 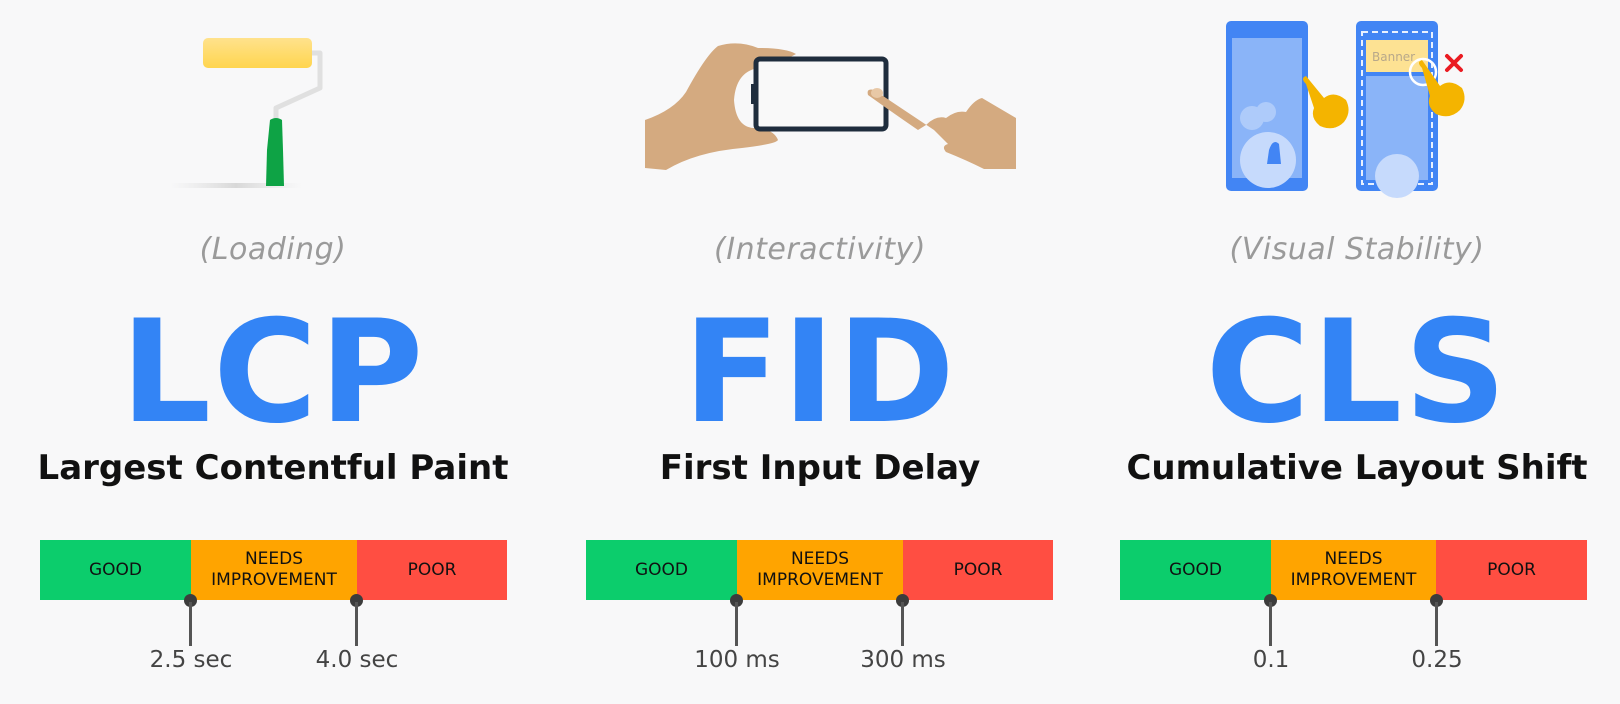 I want to click on cls-threshold-bar: GOOD NEEDS IMPROVEMENT POOR, so click(x=1353, y=570).